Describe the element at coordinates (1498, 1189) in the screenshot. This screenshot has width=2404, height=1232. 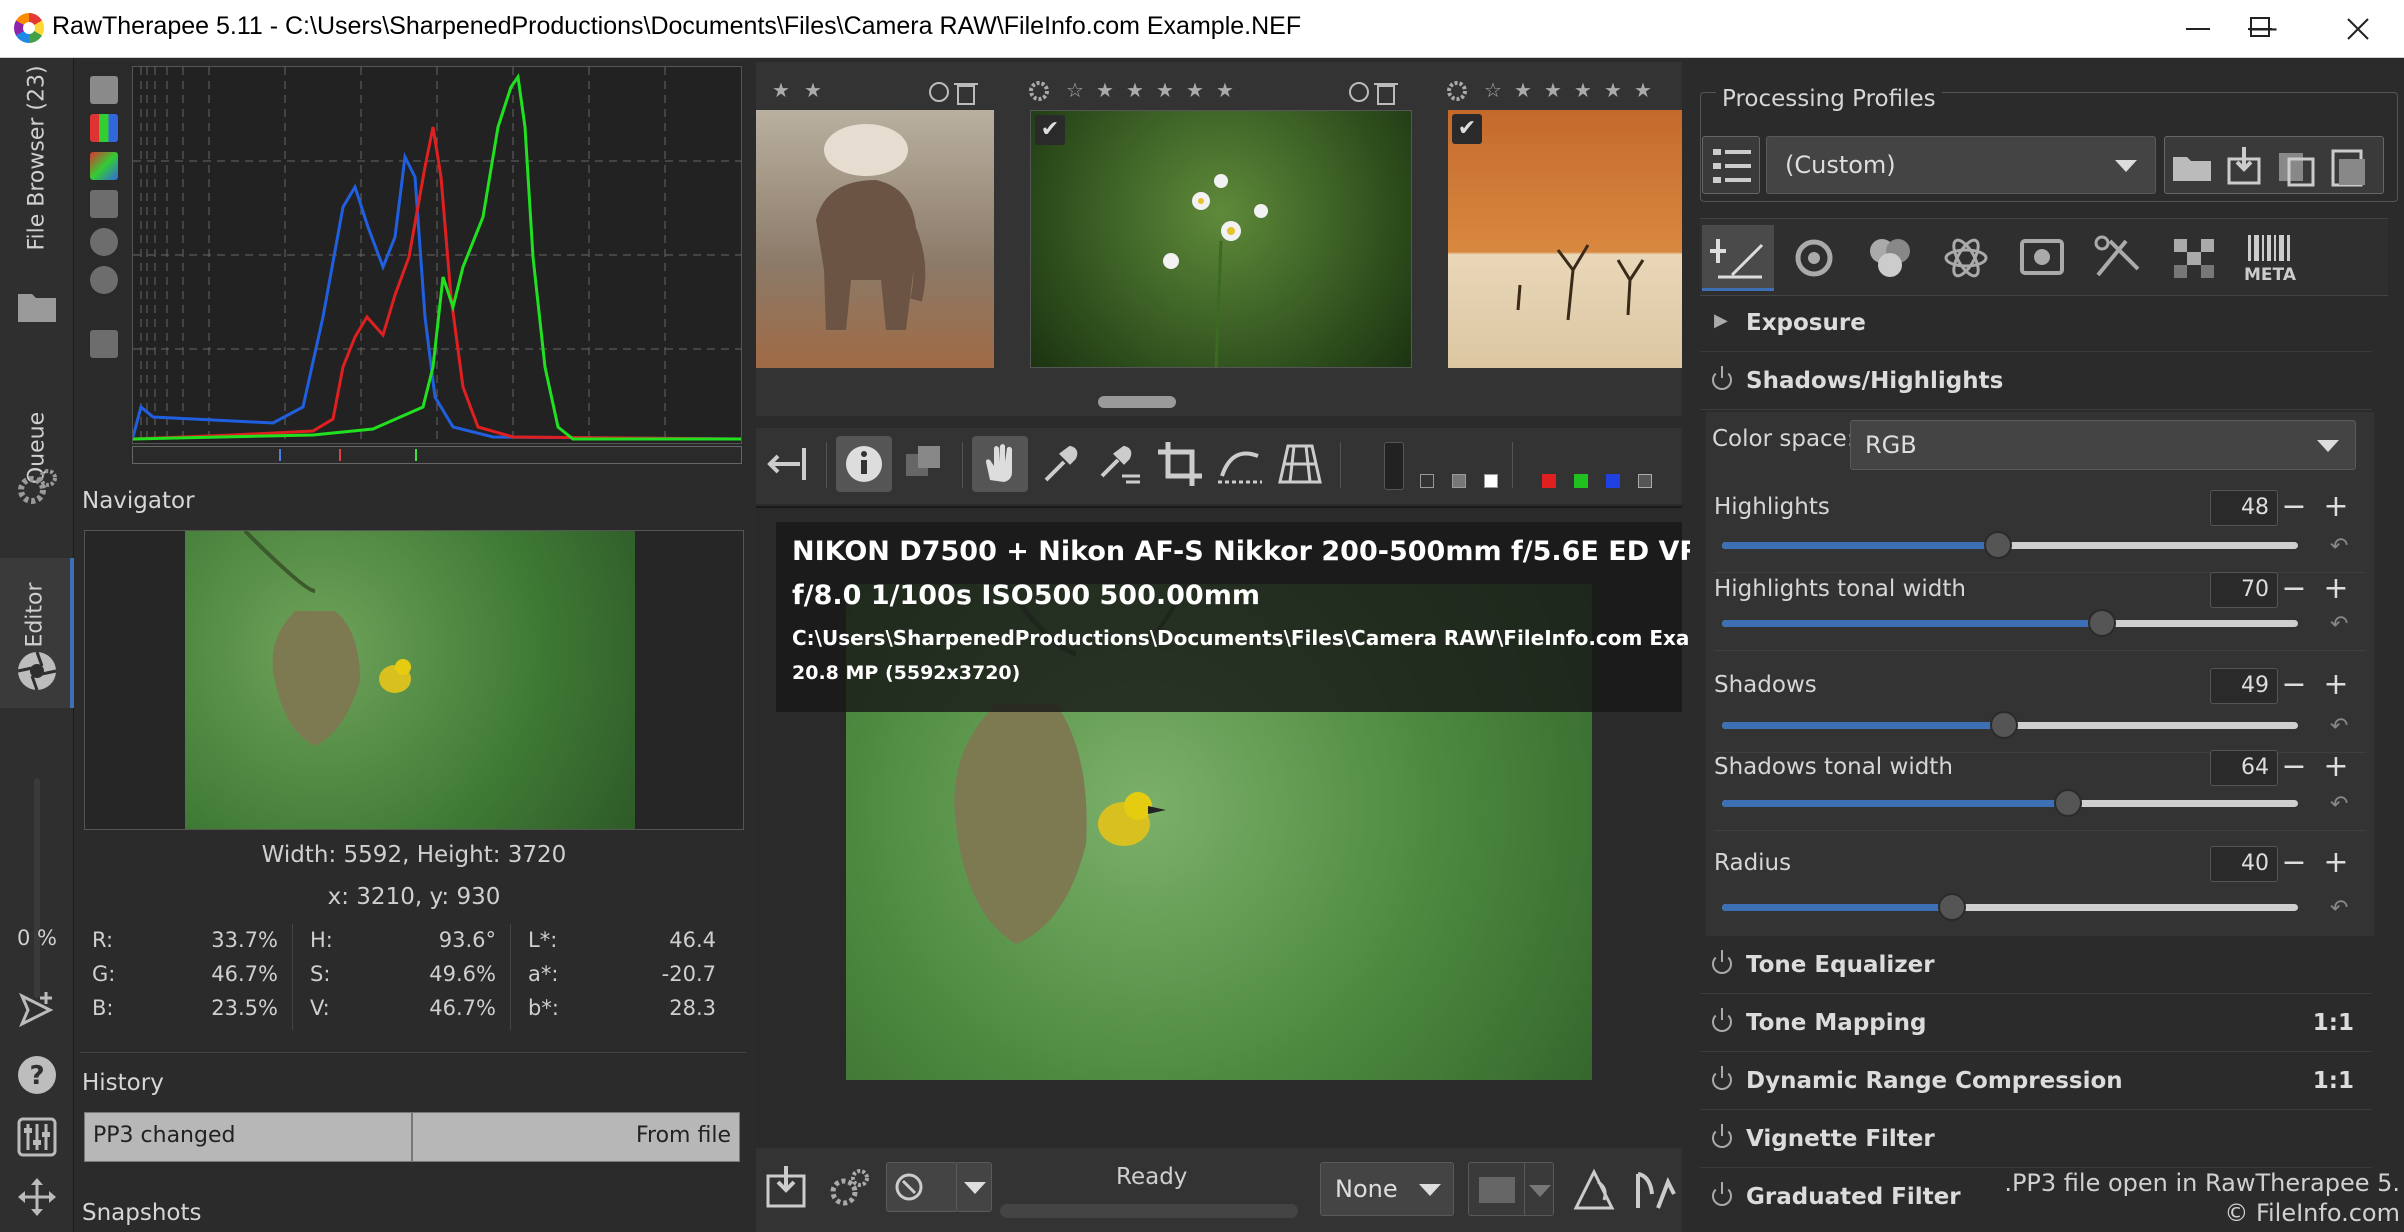
I see `dark-frame-button` at that location.